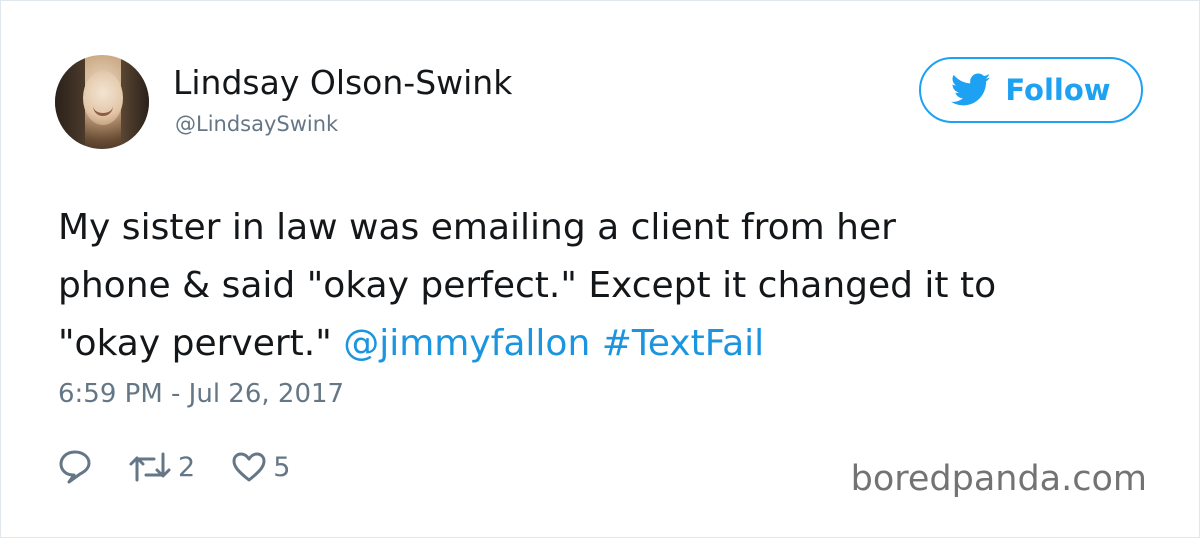 This screenshot has width=1200, height=538. What do you see at coordinates (1058, 90) in the screenshot?
I see `follow-label: Follow` at bounding box center [1058, 90].